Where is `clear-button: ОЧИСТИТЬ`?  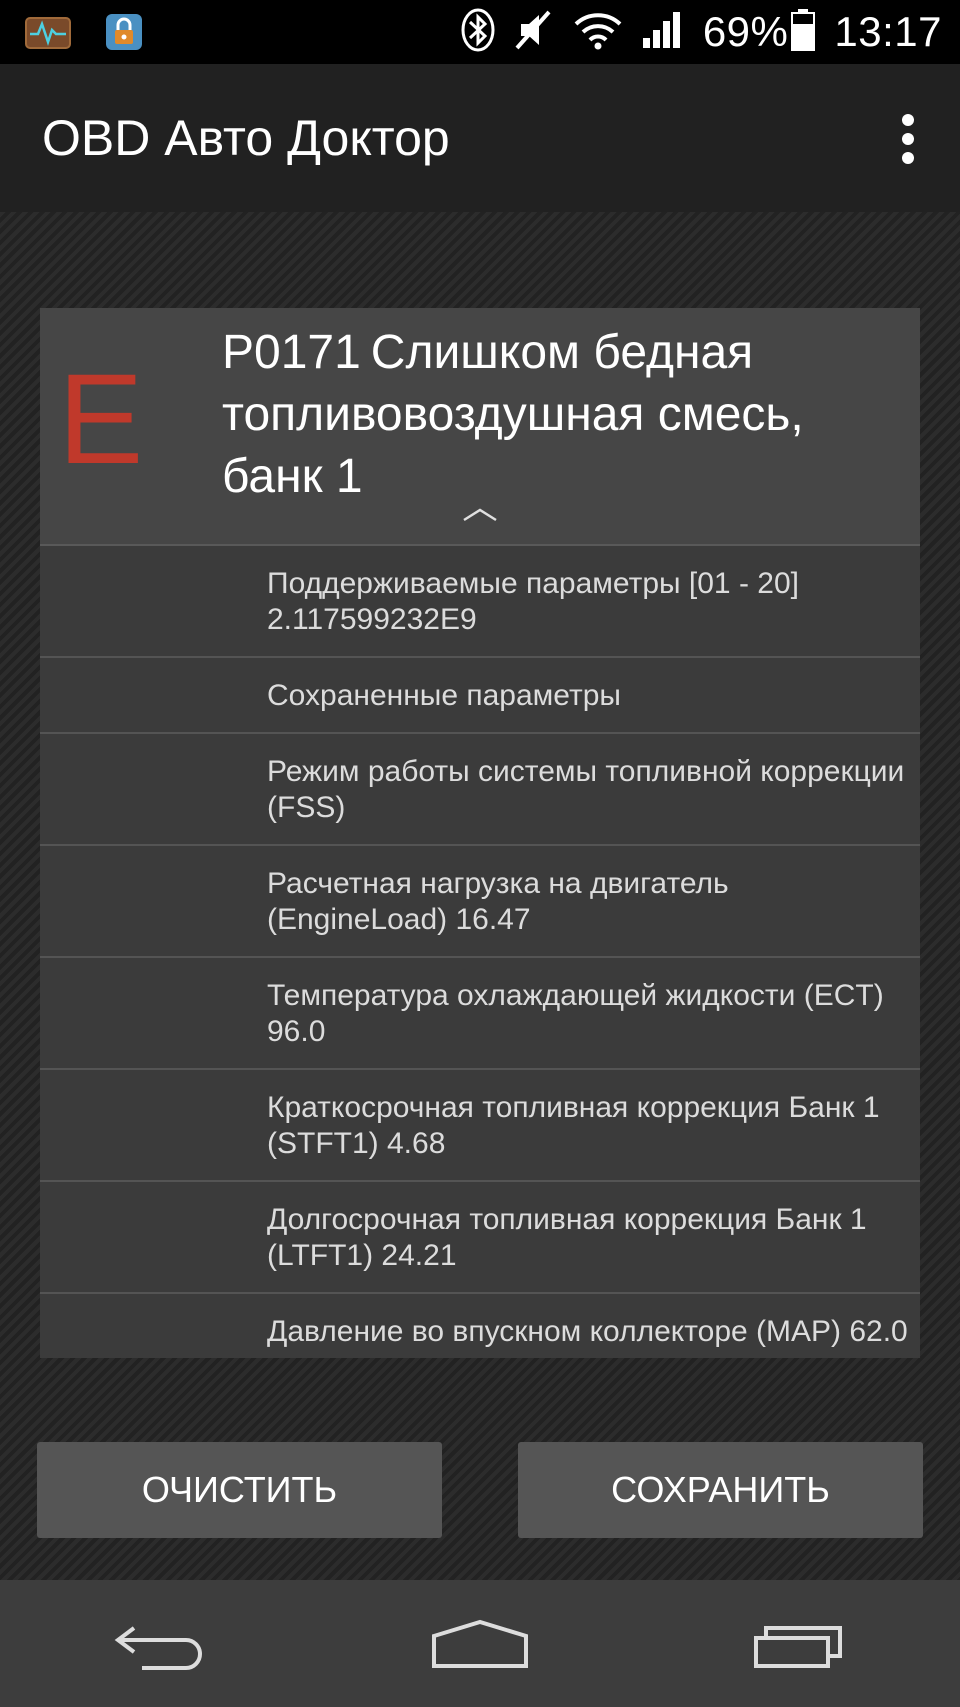
clear-button: ОЧИСТИТЬ is located at coordinates (239, 1490).